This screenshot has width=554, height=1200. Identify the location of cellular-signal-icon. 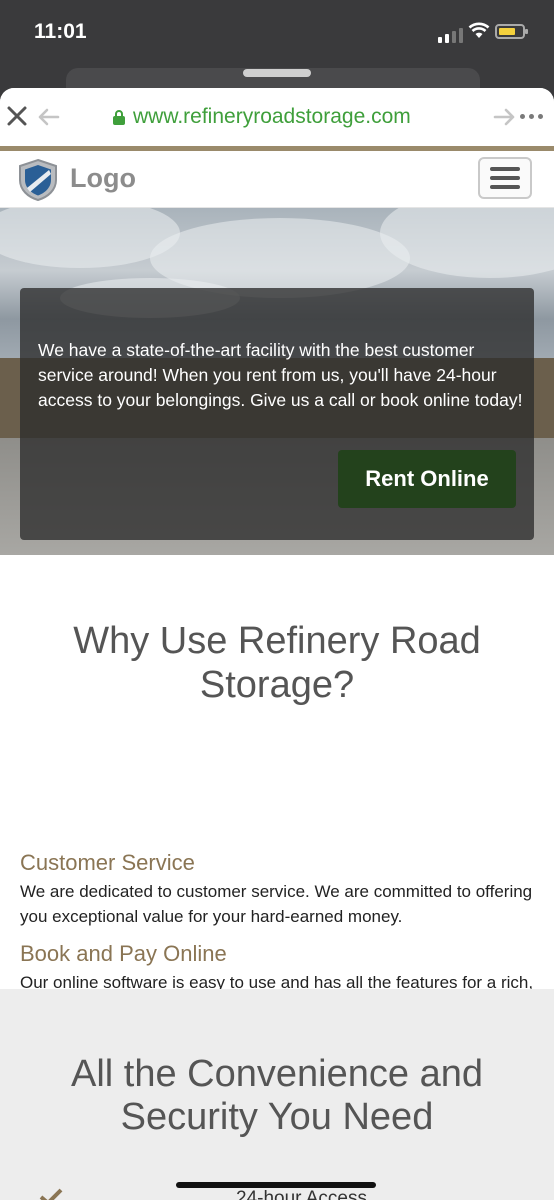
(450, 35).